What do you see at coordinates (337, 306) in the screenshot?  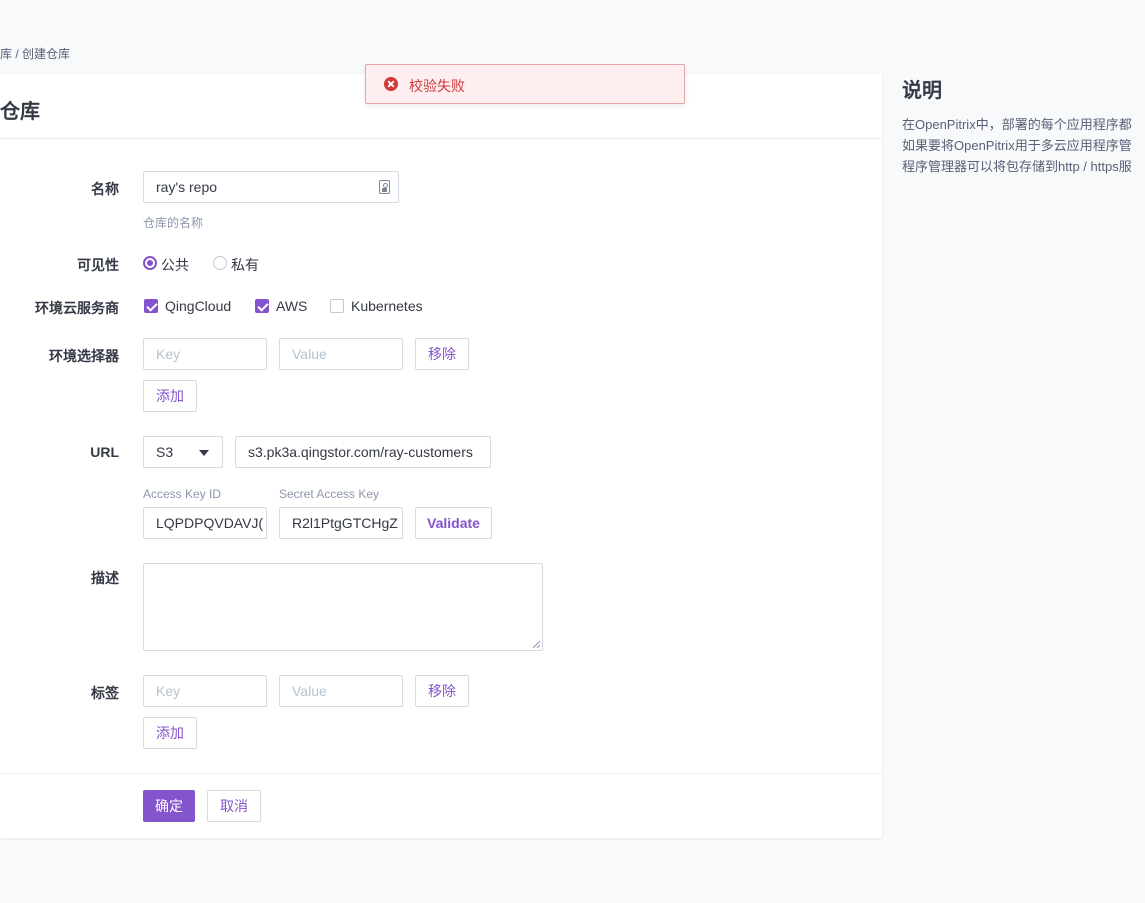 I see `provider-kubernetes-checkbox` at bounding box center [337, 306].